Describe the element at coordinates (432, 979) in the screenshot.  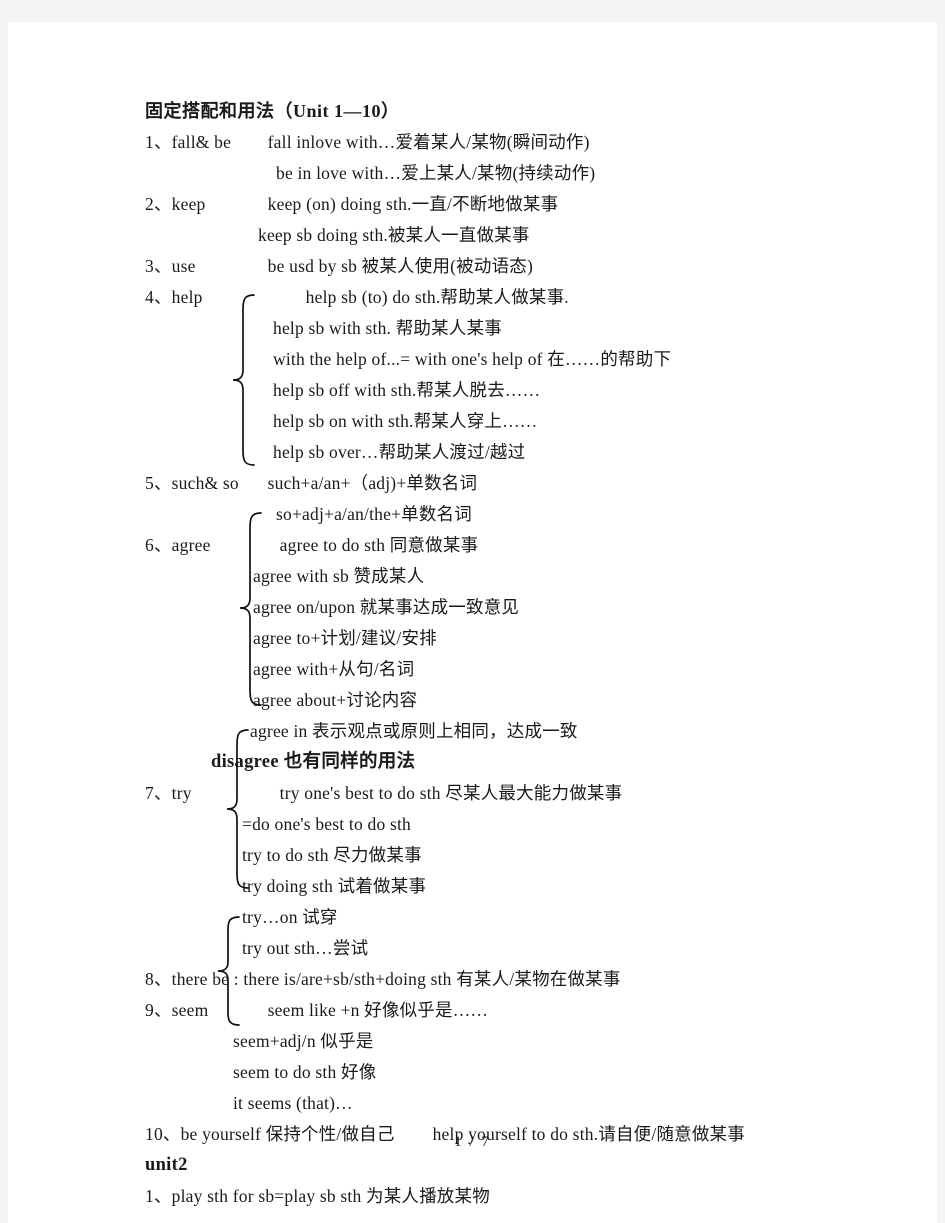
I see `entry-line: there is/are+sb/sth+doing sth 有某人/某物在做某事` at that location.